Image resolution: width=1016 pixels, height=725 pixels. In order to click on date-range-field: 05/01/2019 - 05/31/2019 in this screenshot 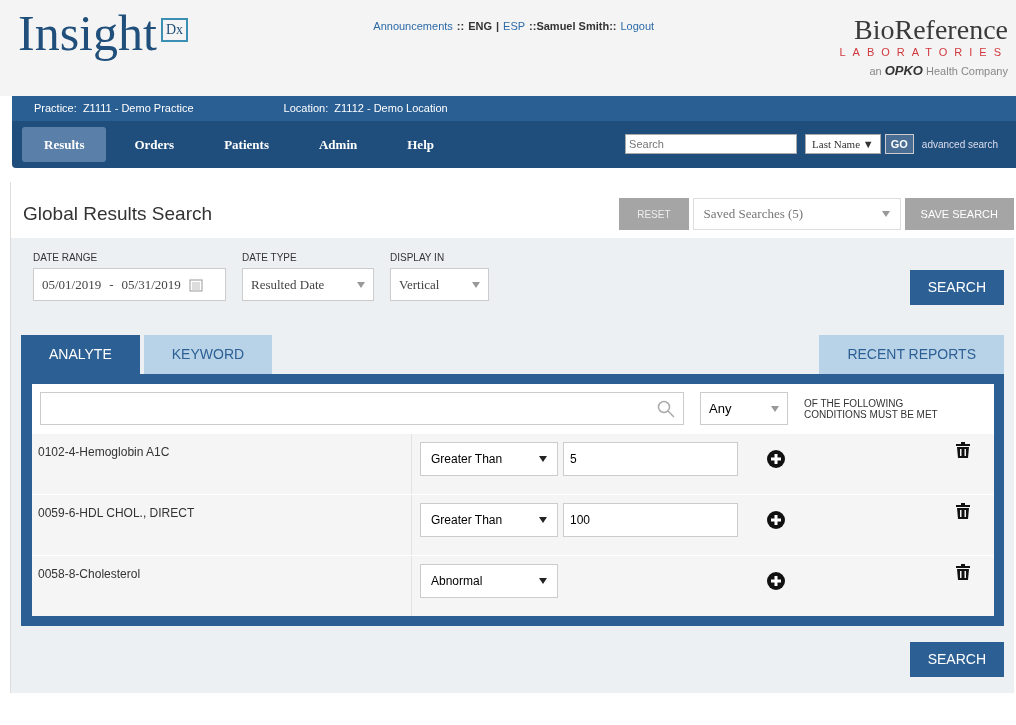, I will do `click(129, 284)`.